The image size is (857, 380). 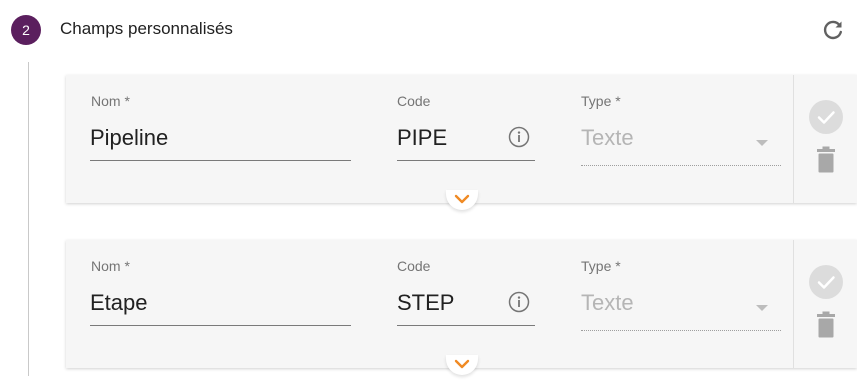 What do you see at coordinates (146, 28) in the screenshot?
I see `section-title: Champs personnalisés` at bounding box center [146, 28].